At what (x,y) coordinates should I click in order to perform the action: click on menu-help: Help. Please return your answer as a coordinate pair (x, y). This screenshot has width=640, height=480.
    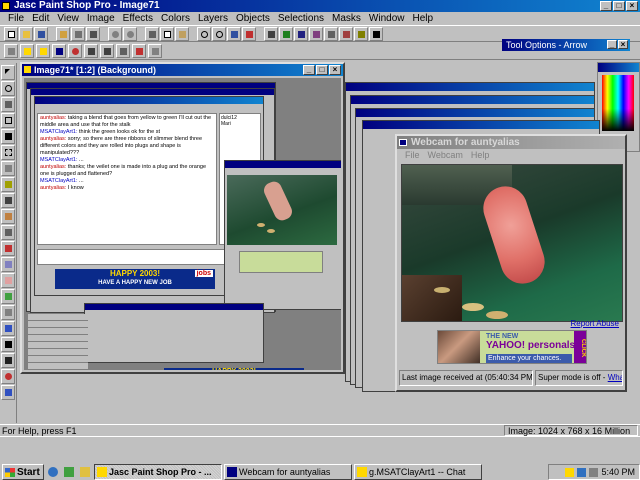
    Looking at the image, I should click on (423, 18).